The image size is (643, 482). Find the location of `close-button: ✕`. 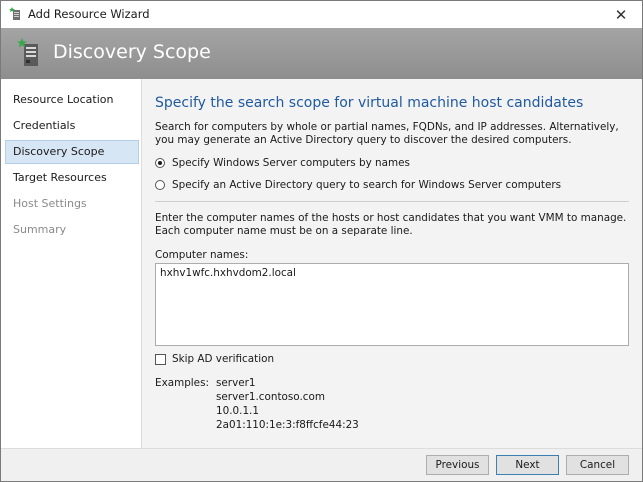

close-button: ✕ is located at coordinates (621, 14).